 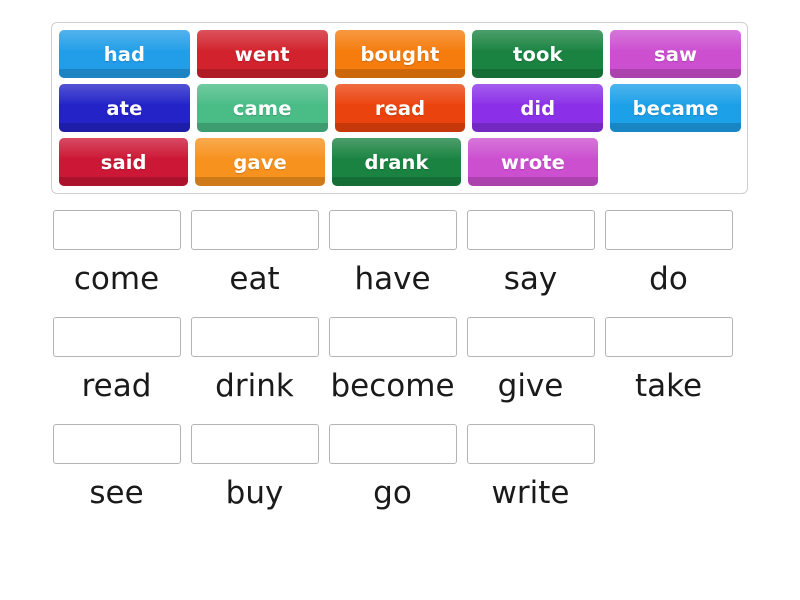 I want to click on tile-row: said gave drank wrote, so click(x=400, y=162).